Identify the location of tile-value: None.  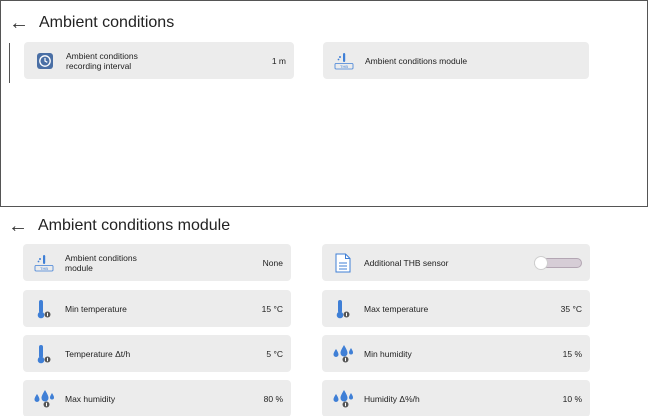
(272, 262).